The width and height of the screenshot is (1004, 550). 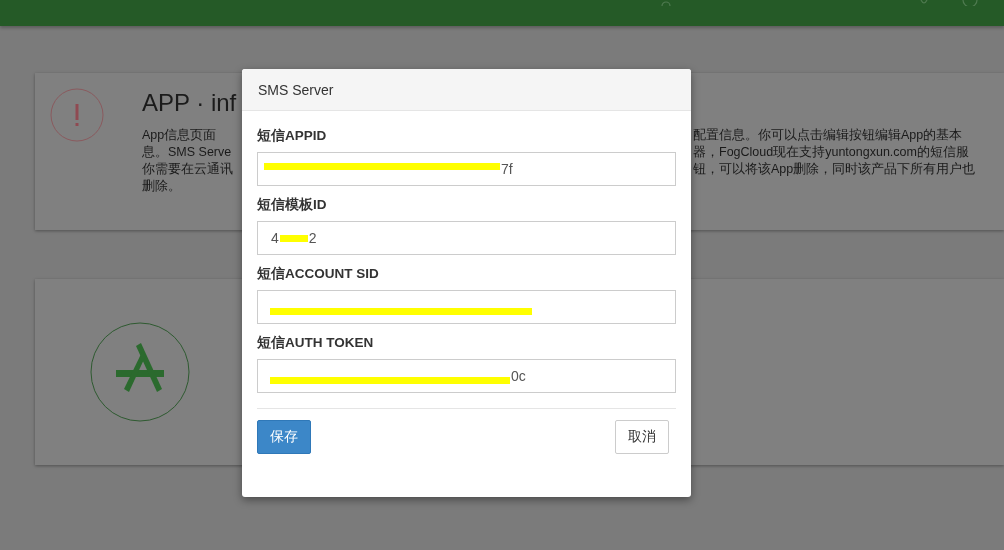 What do you see at coordinates (466, 238) in the screenshot?
I see `input-field: 4 2` at bounding box center [466, 238].